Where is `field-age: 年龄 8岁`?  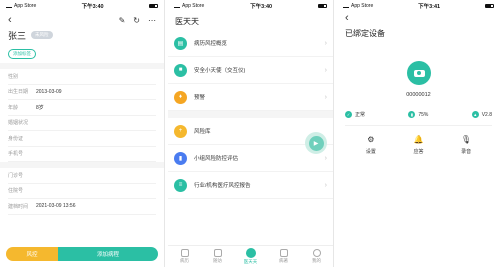
field-age: 年龄 8岁 is located at coordinates (82, 108).